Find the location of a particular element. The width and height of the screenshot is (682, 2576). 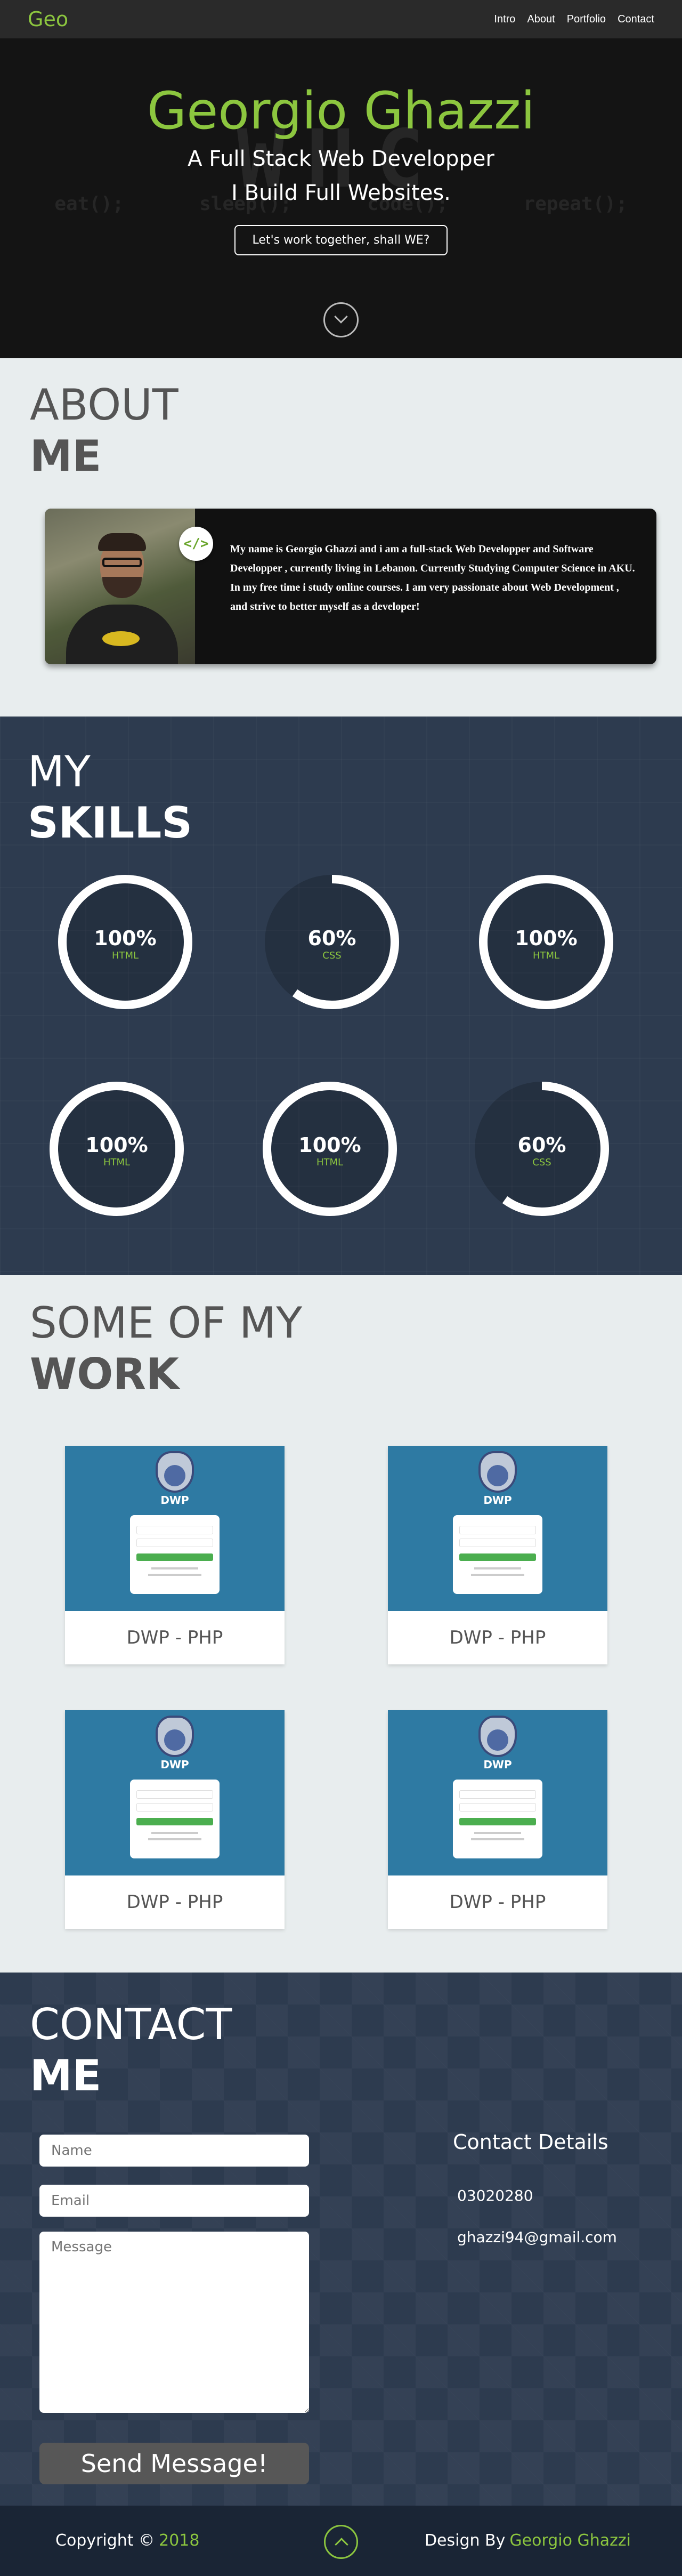

work-title-line2: WORK is located at coordinates (105, 1374).